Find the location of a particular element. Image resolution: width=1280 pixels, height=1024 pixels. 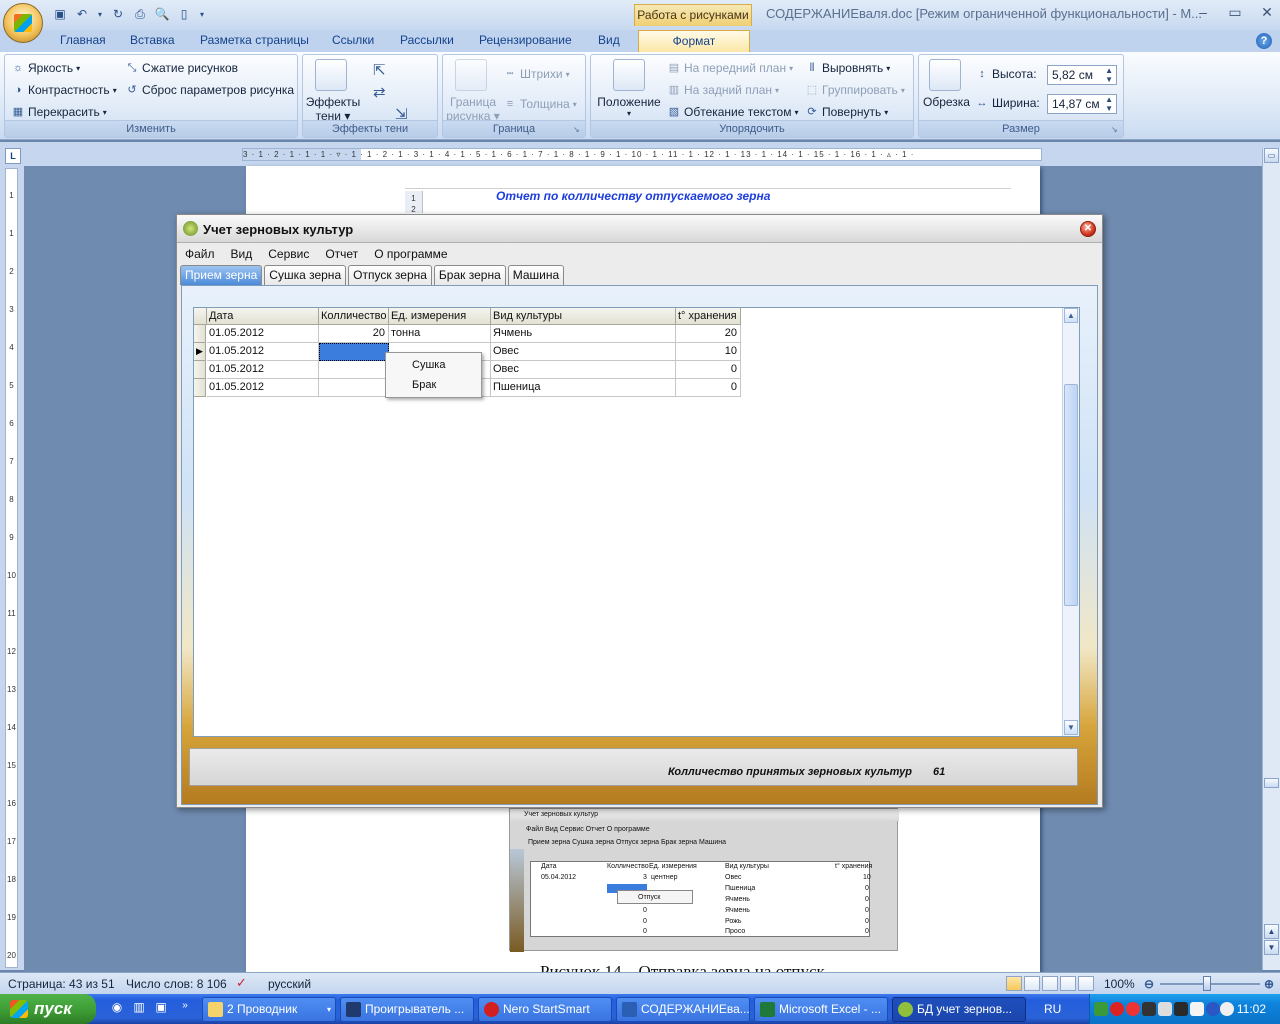

quick-launch-expand-icon: » is located at coordinates (185, 1009).